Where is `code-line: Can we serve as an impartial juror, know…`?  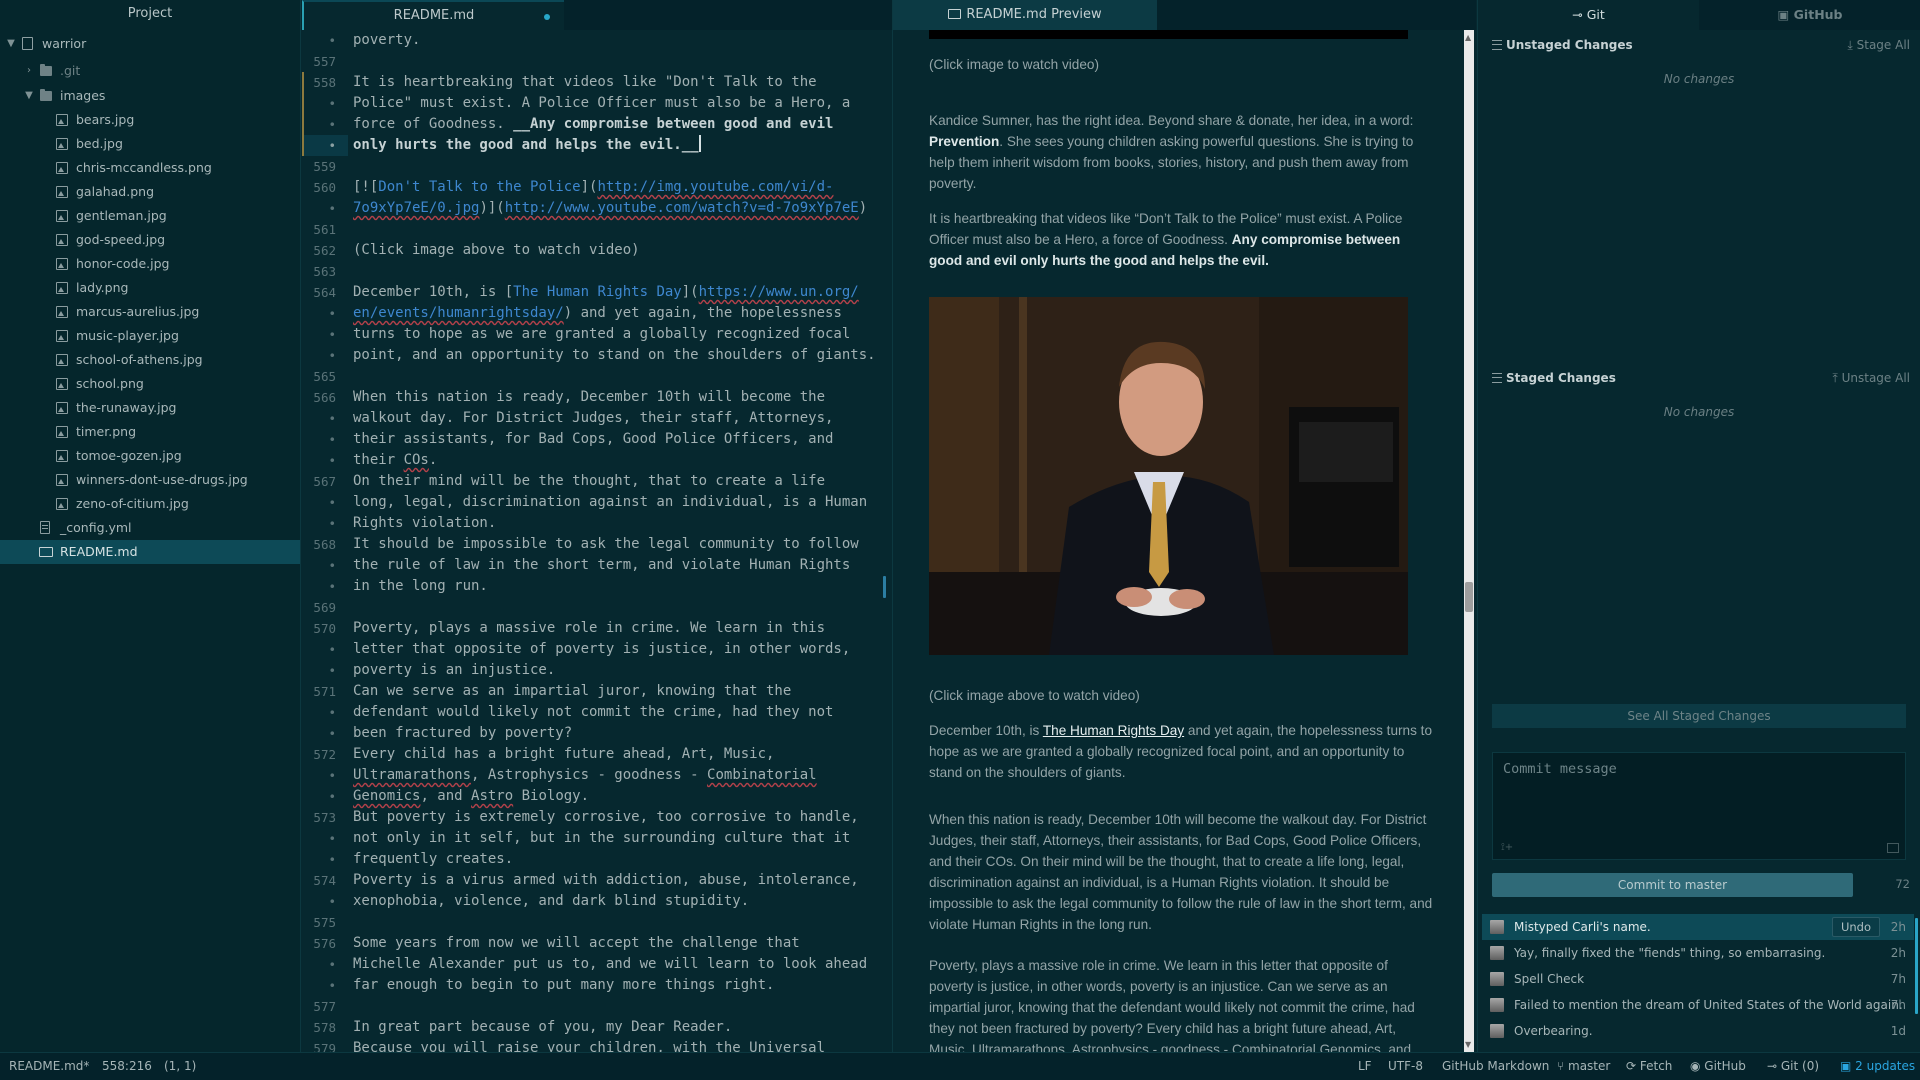 code-line: Can we serve as an impartial juror, know… is located at coordinates (572, 691).